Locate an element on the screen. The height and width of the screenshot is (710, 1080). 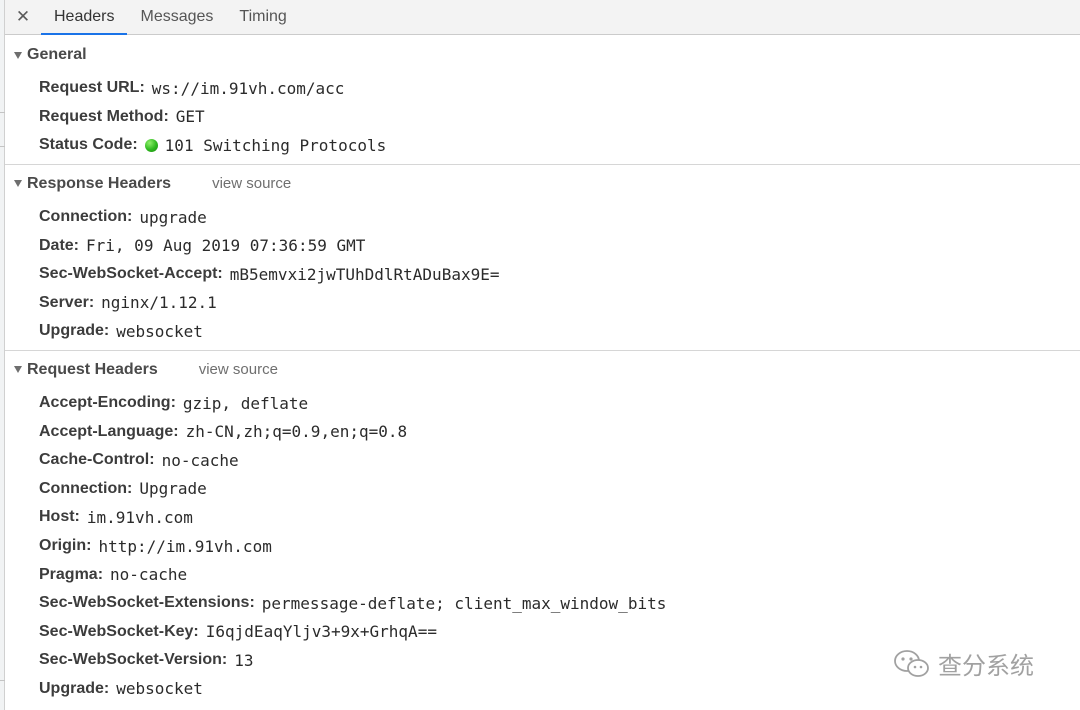
watermark: 查分系统 is located at coordinates (963, 663).